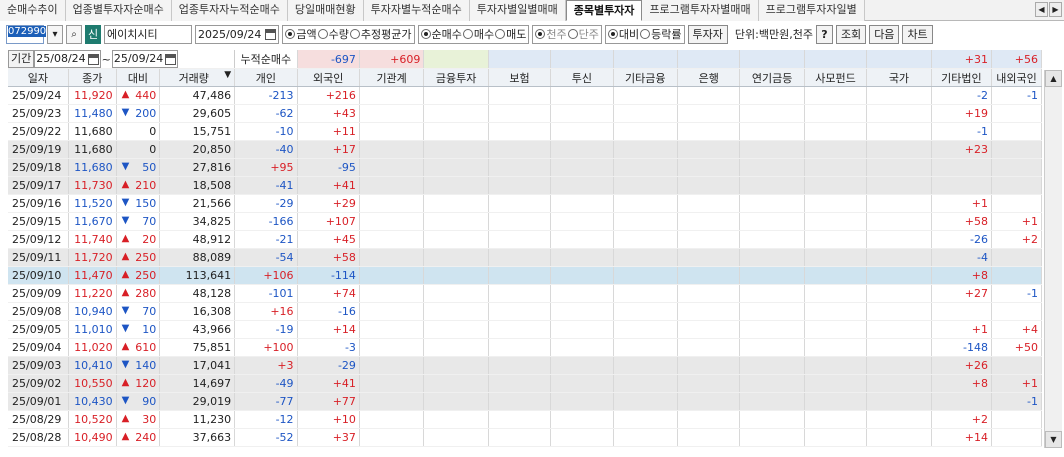 This screenshot has width=1064, height=457. I want to click on help-button: ?, so click(824, 34).